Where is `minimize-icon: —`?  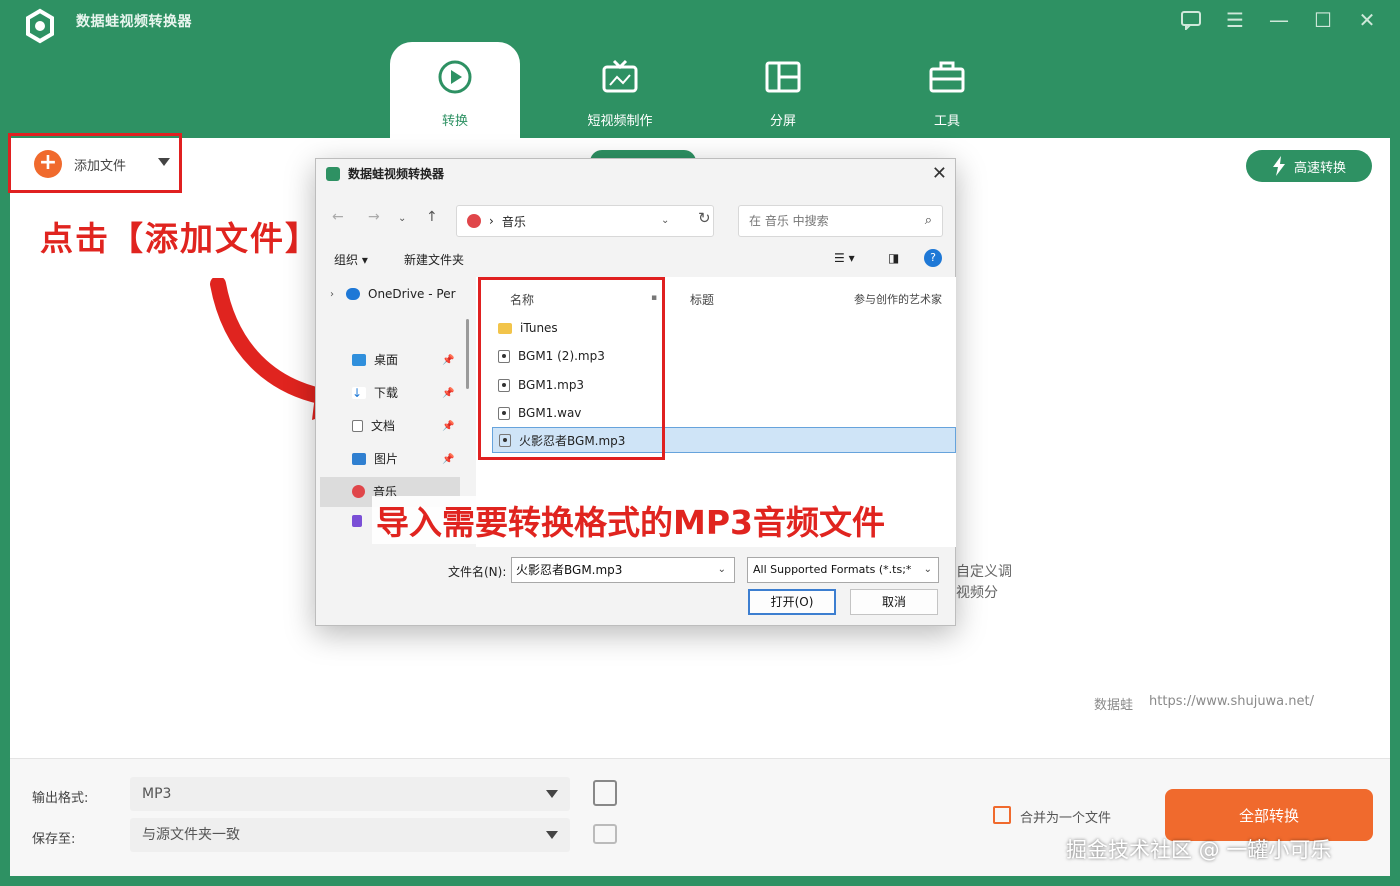
minimize-icon: — is located at coordinates (1279, 20).